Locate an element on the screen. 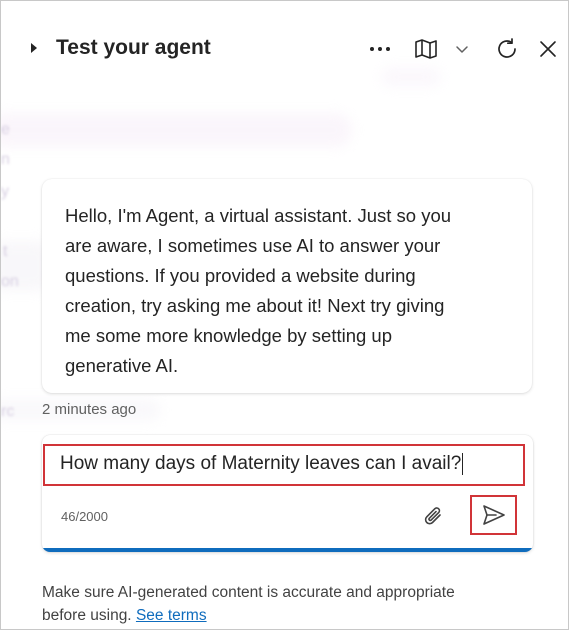 Image resolution: width=569 pixels, height=630 pixels. refresh-icon is located at coordinates (507, 48).